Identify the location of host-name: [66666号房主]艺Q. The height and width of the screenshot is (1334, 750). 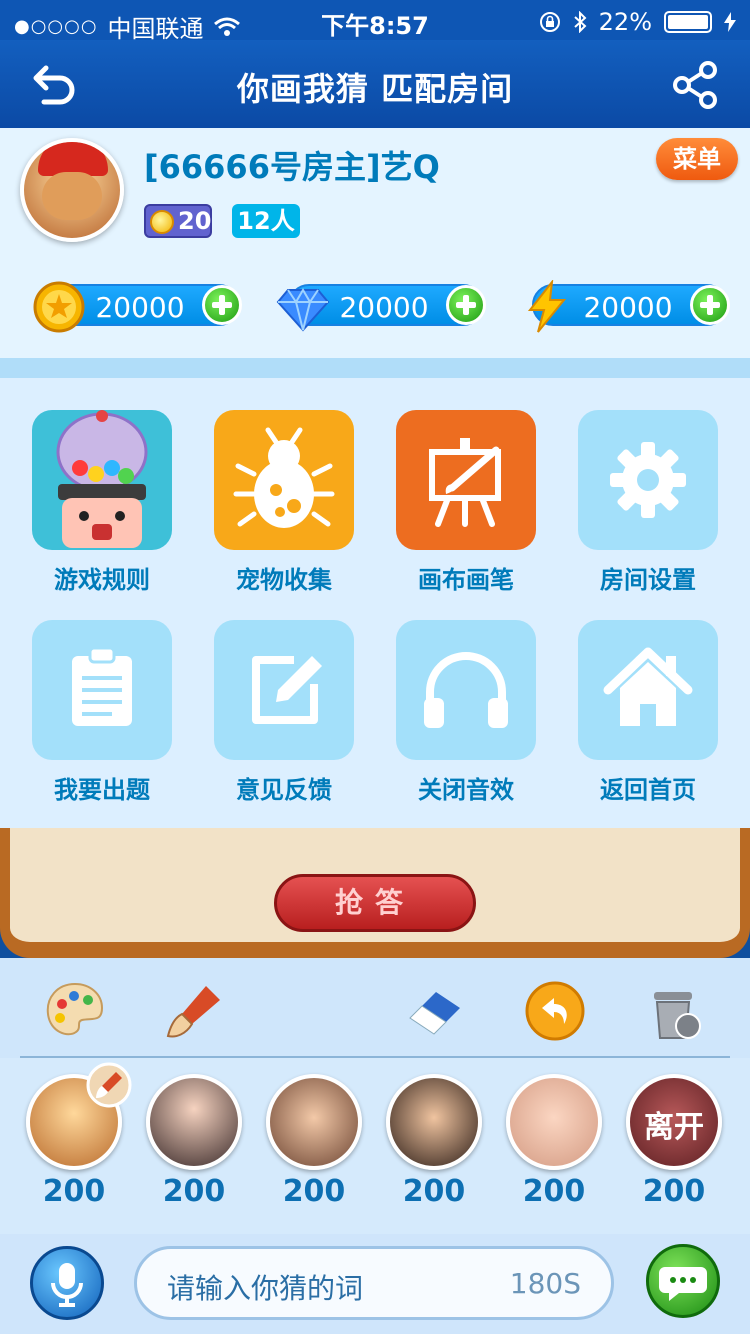
(292, 167).